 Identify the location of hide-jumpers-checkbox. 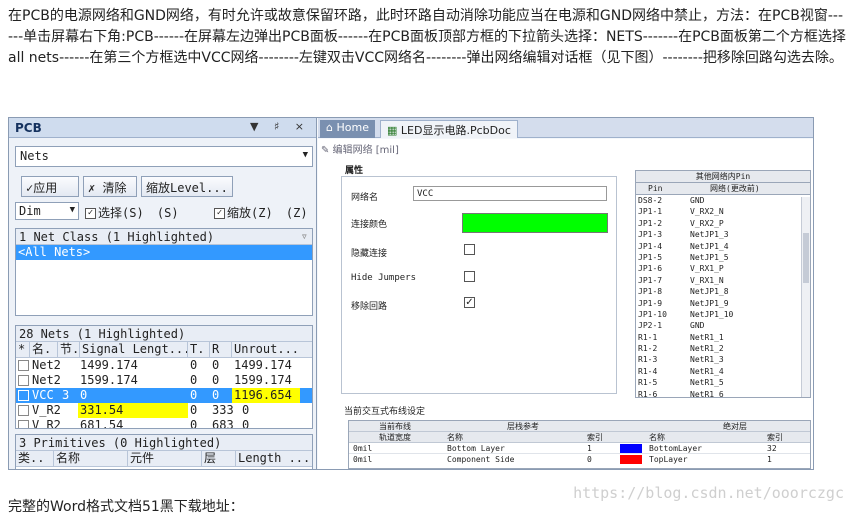
(469, 276).